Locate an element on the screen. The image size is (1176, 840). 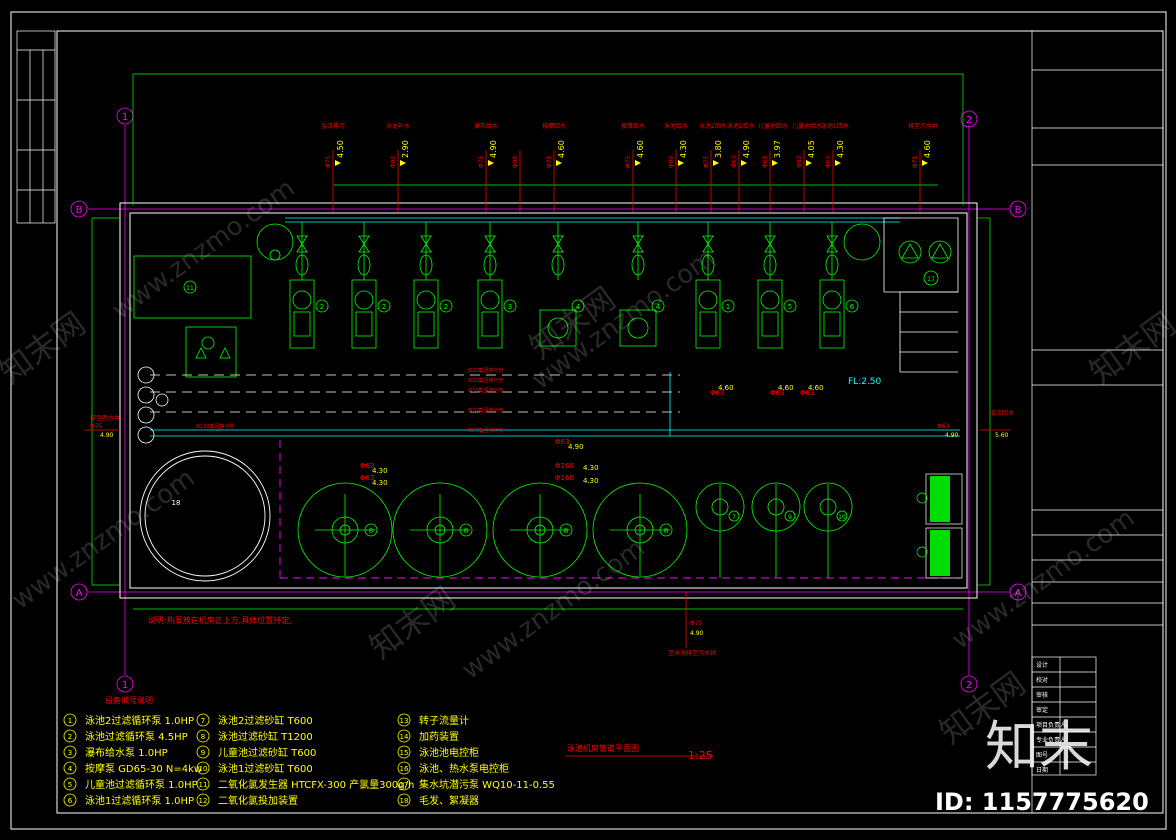
legend-text-6: 泳池2过滤砂缸 T600 is located at coordinates (265, 720).